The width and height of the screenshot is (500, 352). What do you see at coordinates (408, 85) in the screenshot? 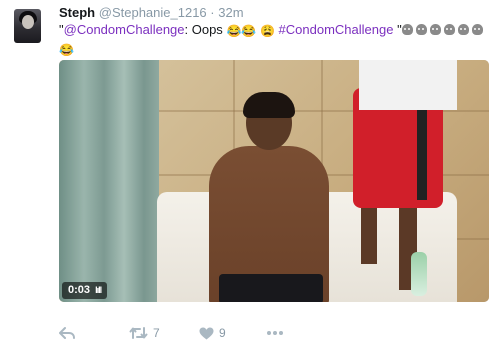
I see `white-shirt` at bounding box center [408, 85].